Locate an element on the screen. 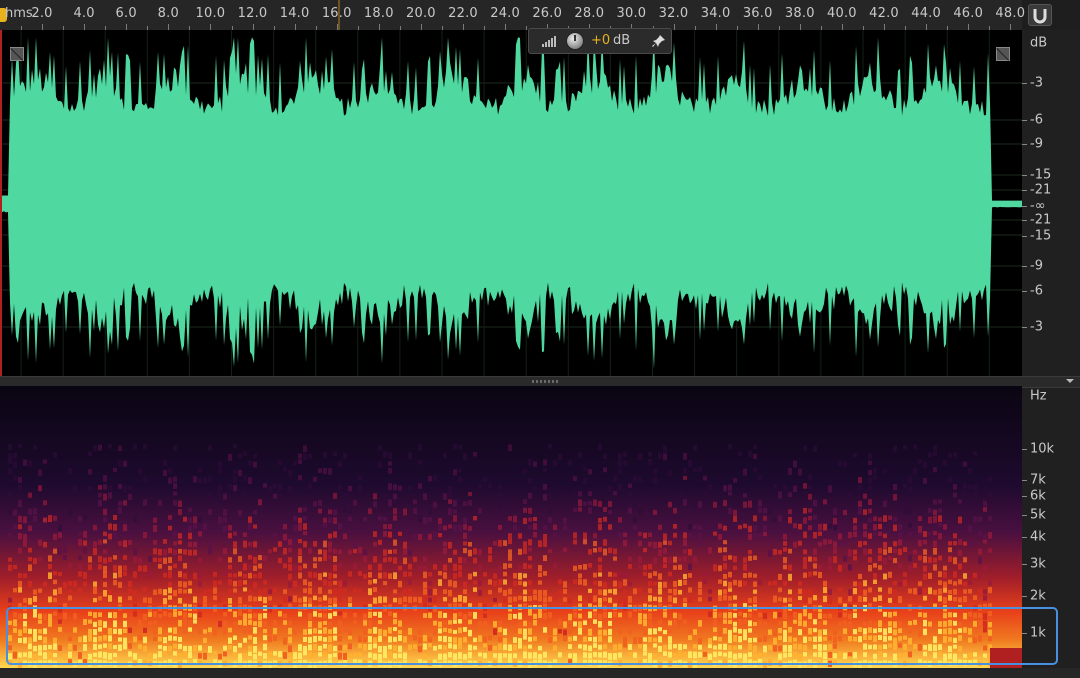  db-scale-tick is located at coordinates (1024, 206).